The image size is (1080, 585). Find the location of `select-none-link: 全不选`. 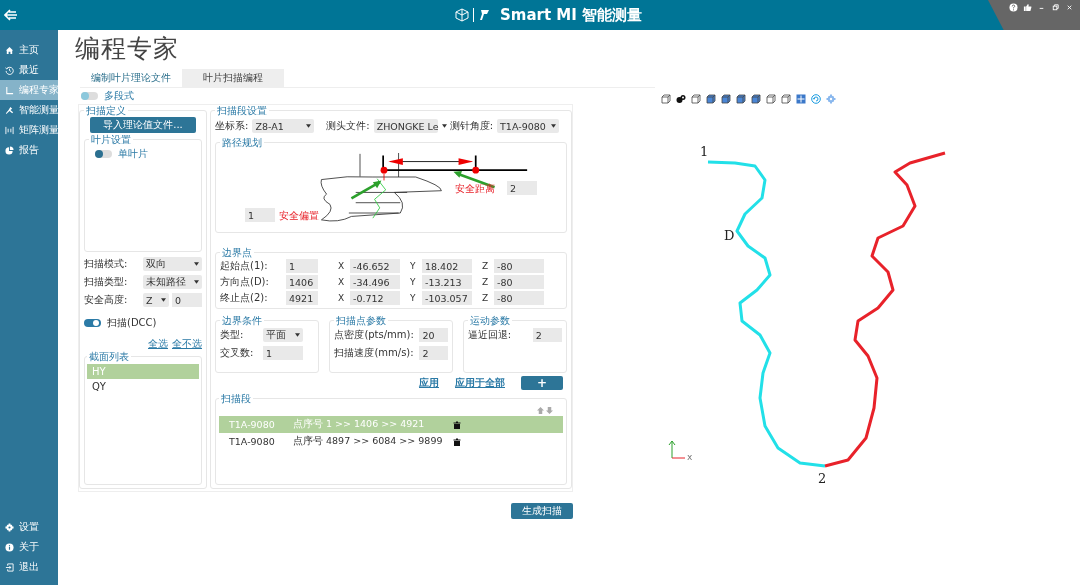

select-none-link: 全不选 is located at coordinates (187, 344).